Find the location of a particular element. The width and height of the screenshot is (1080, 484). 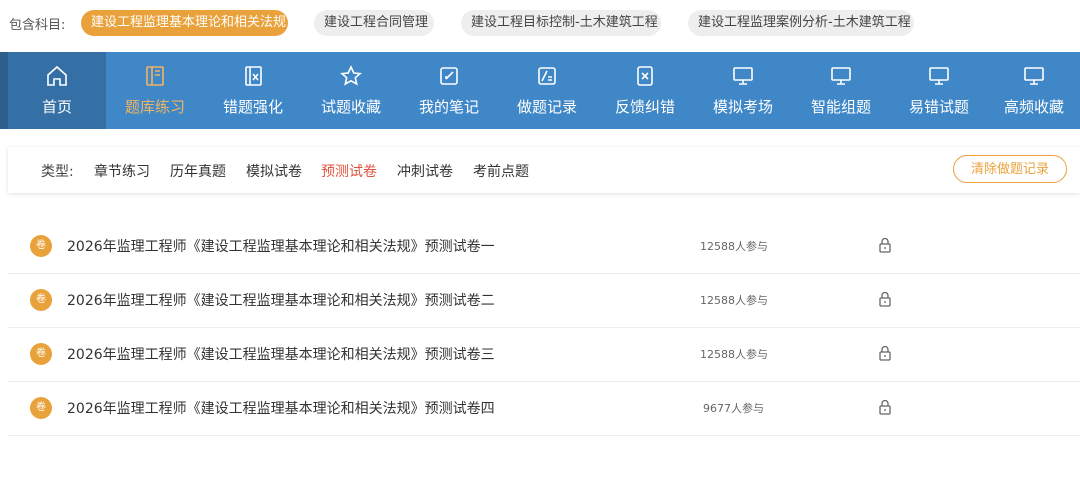

subject-chip-contract: 建设工程合同管理 is located at coordinates (374, 23).